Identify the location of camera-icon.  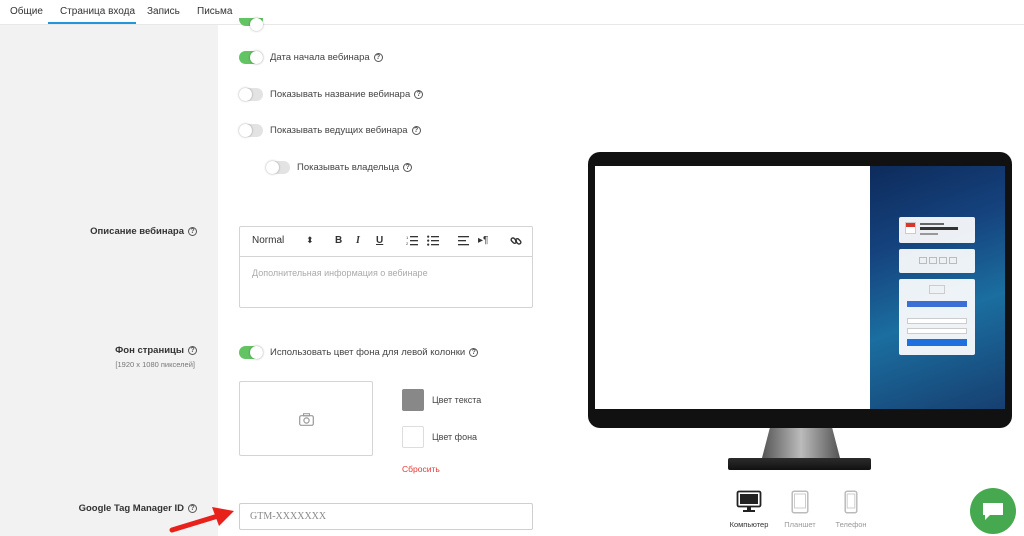
(306, 421).